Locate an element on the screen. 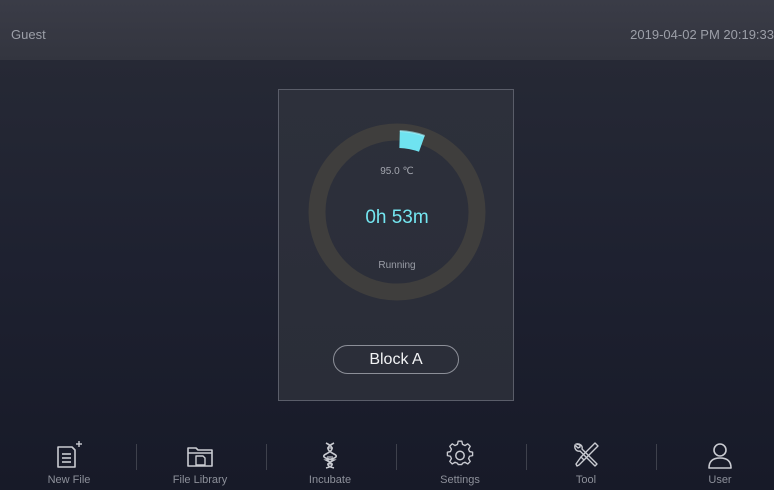 This screenshot has height=490, width=774. run-status: Running is located at coordinates (397, 265).